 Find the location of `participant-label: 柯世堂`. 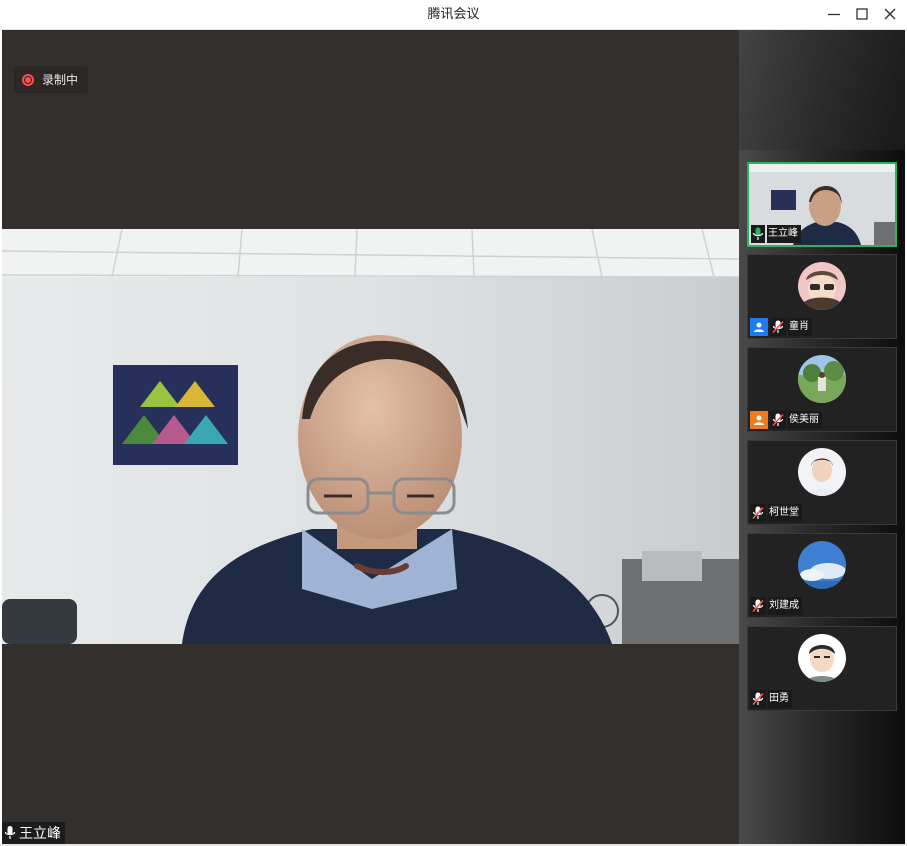

participant-label: 柯世堂 is located at coordinates (776, 513).